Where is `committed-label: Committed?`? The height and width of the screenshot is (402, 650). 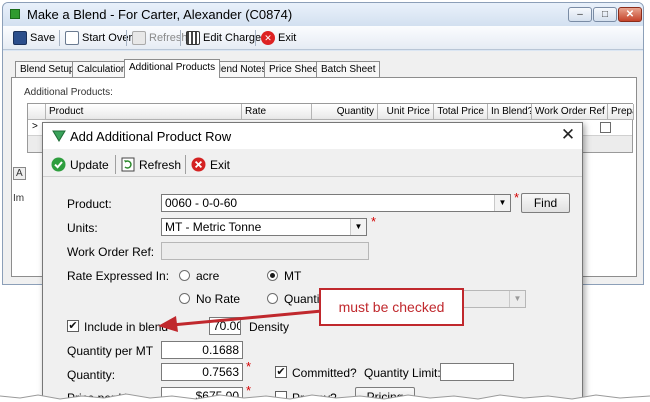 committed-label: Committed? is located at coordinates (324, 373).